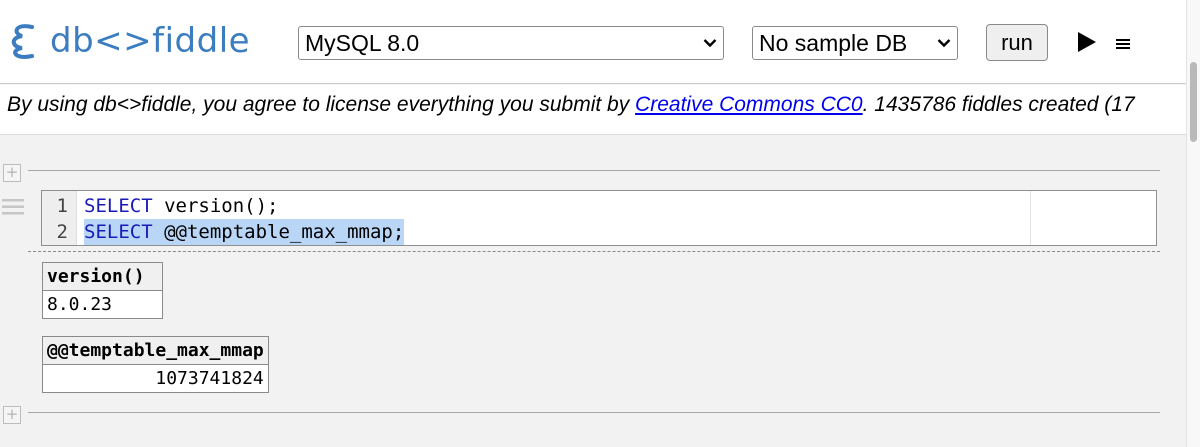  What do you see at coordinates (278, 232) in the screenshot?
I see `code-rest: @@temptable_max_mmap;` at bounding box center [278, 232].